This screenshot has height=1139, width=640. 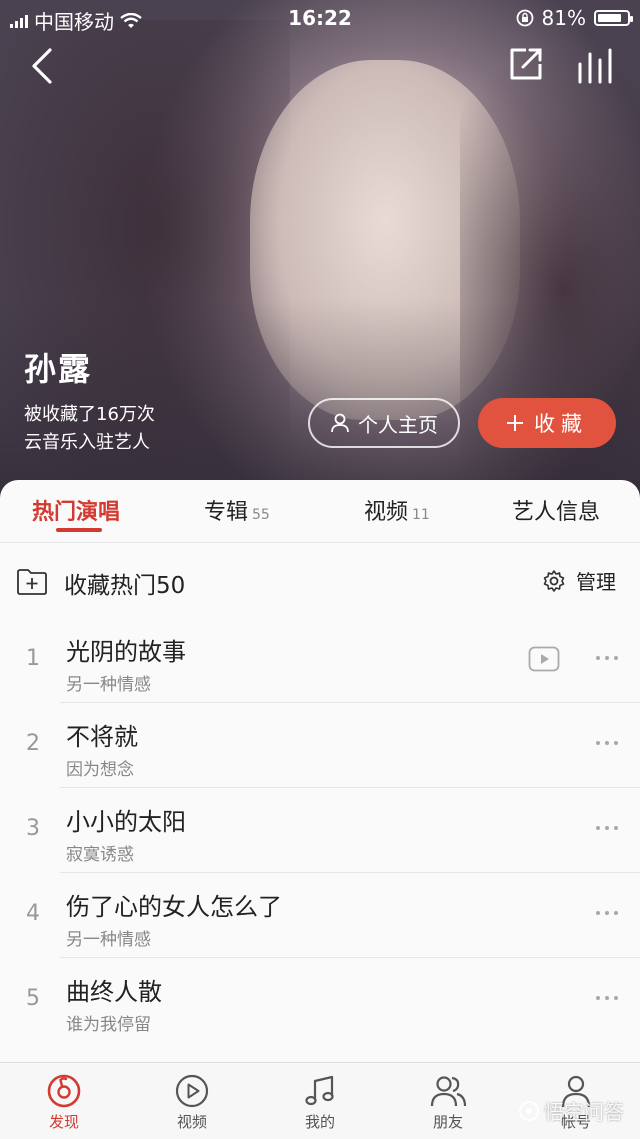 What do you see at coordinates (320, 17) in the screenshot?
I see `status-bar: 中国移动 16:22 81%` at bounding box center [320, 17].